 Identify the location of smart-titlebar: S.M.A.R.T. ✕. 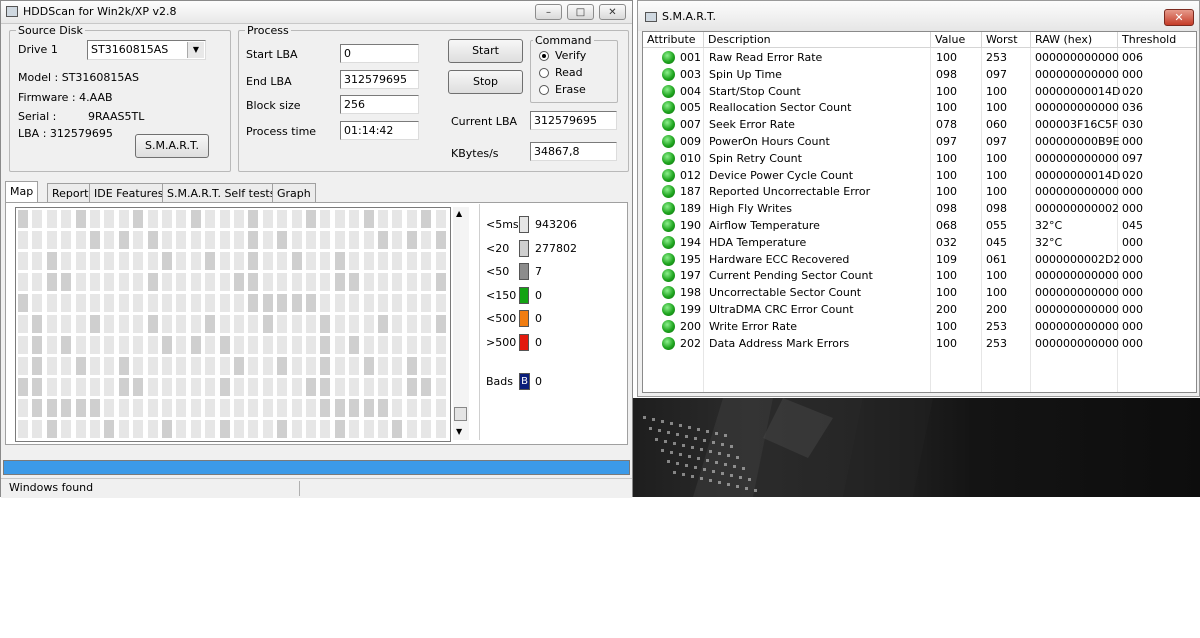
(918, 16).